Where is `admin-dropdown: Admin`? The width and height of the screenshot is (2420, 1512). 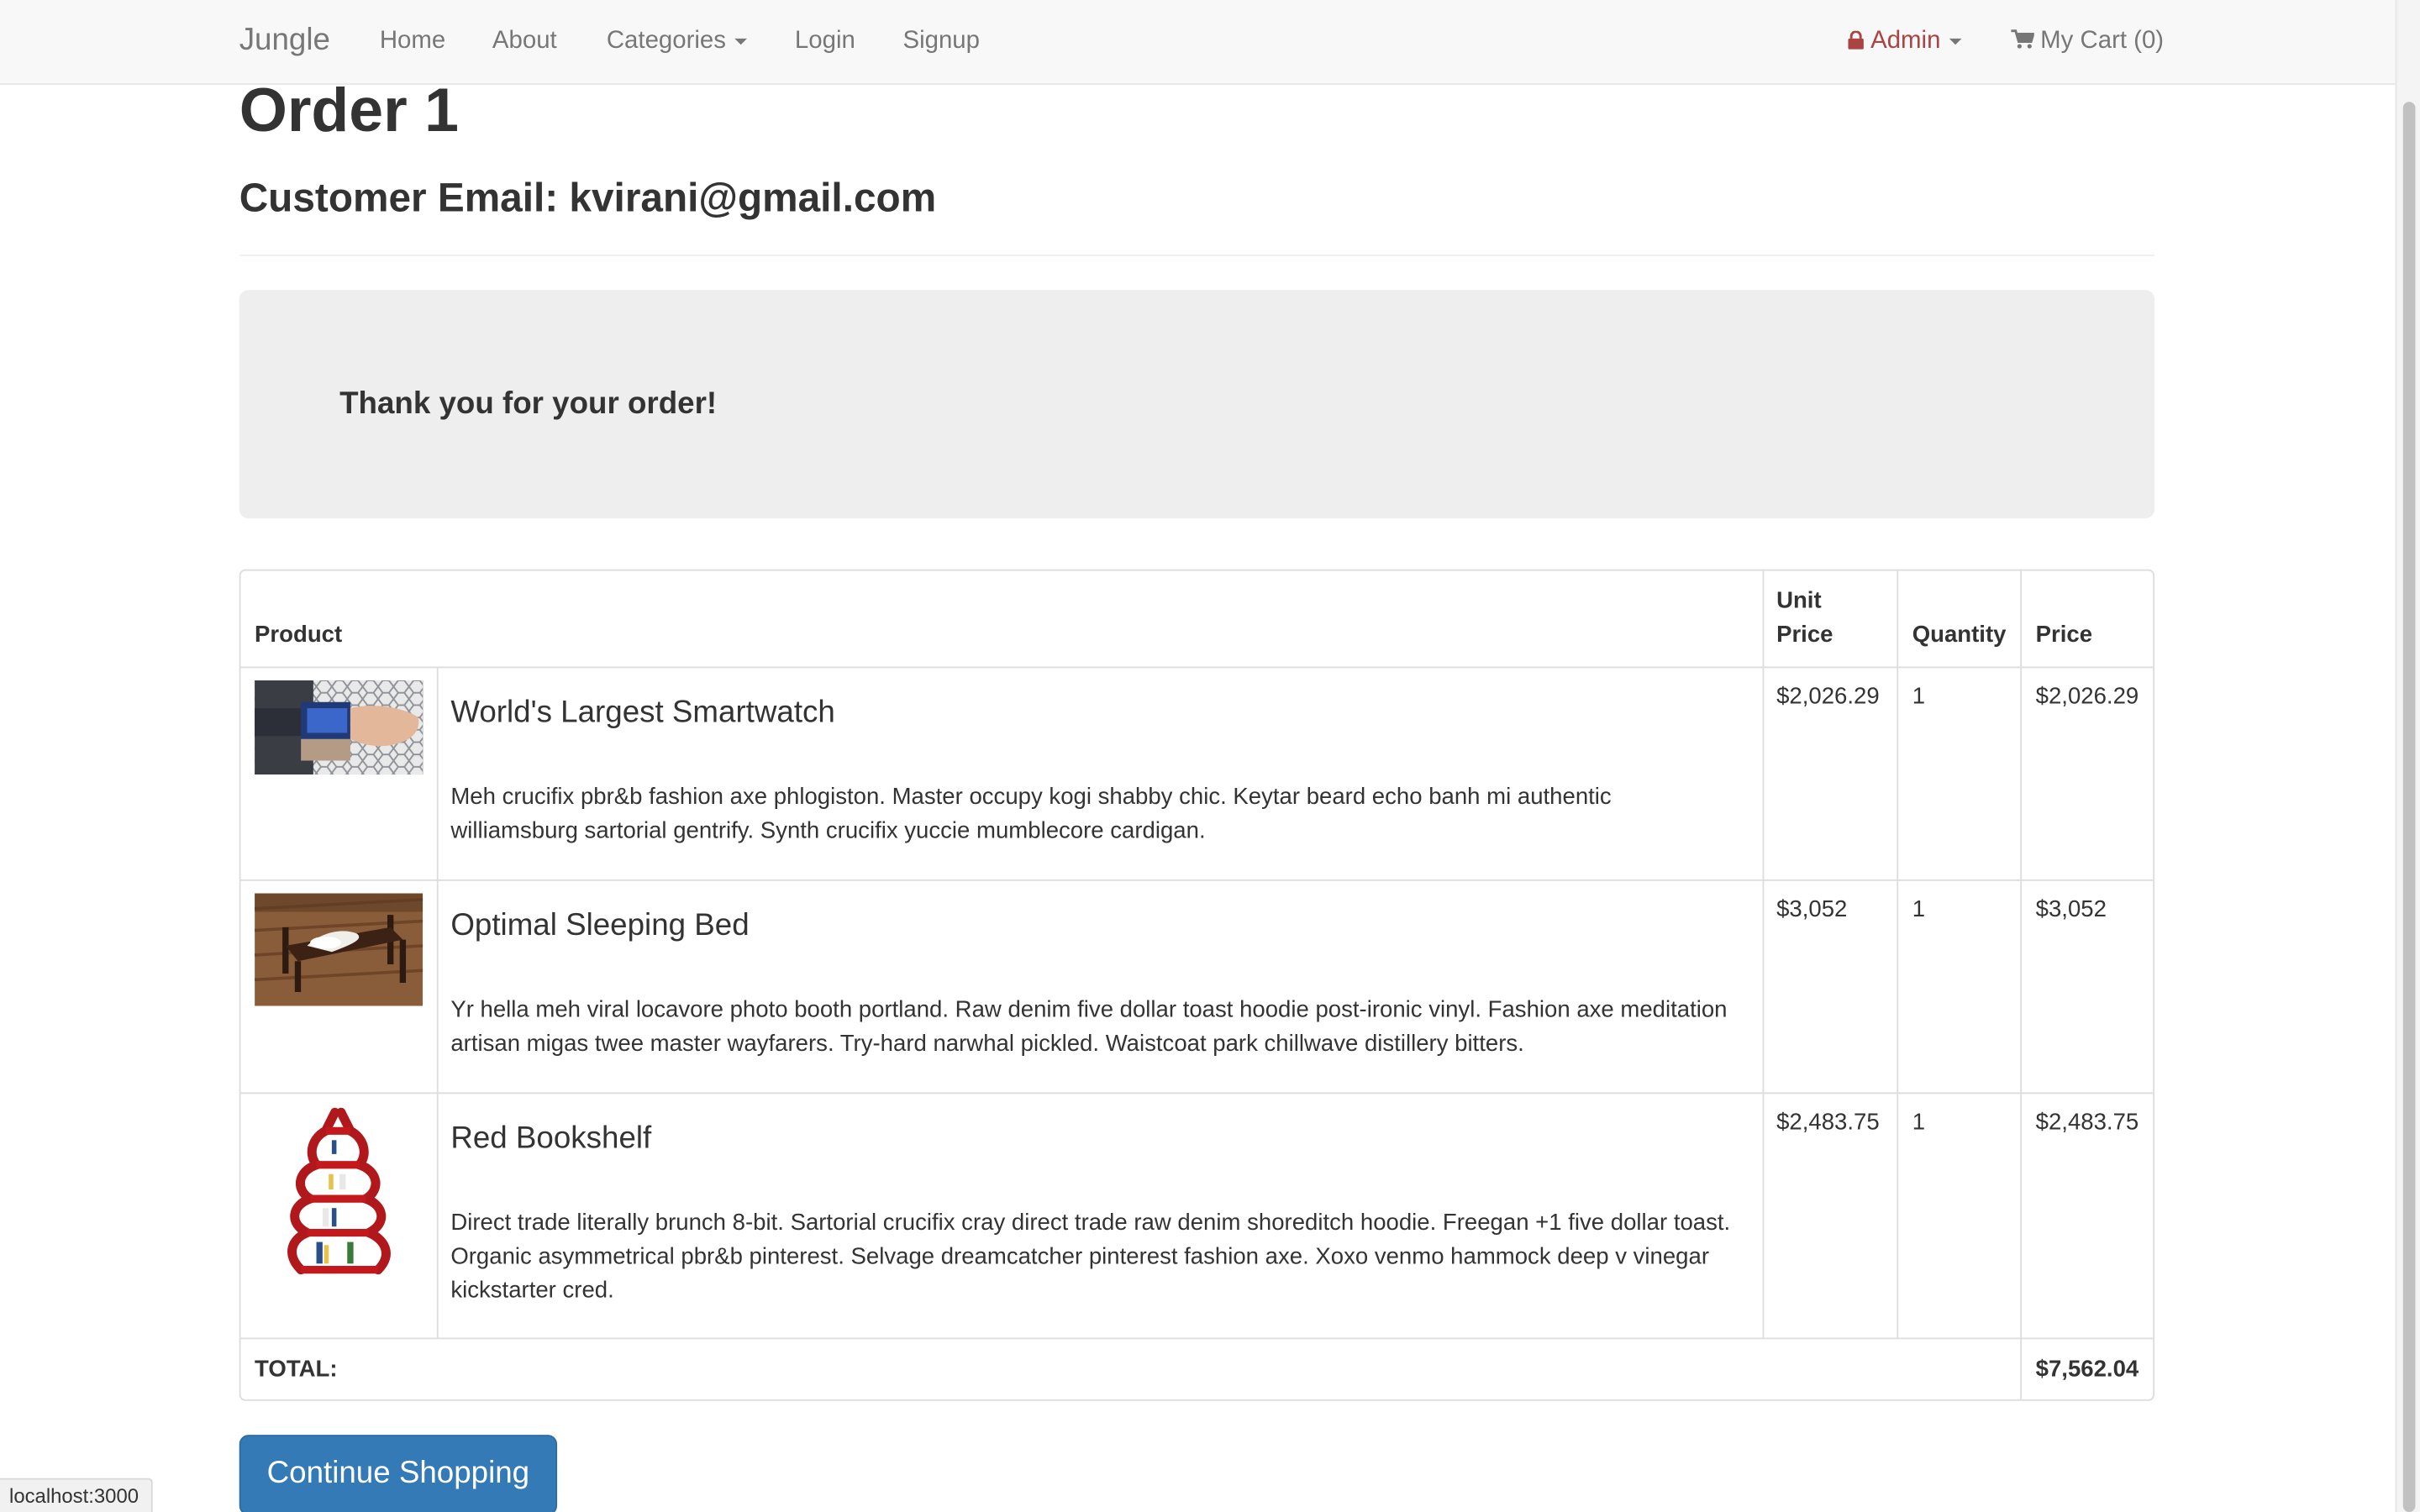
admin-dropdown: Admin is located at coordinates (1906, 41).